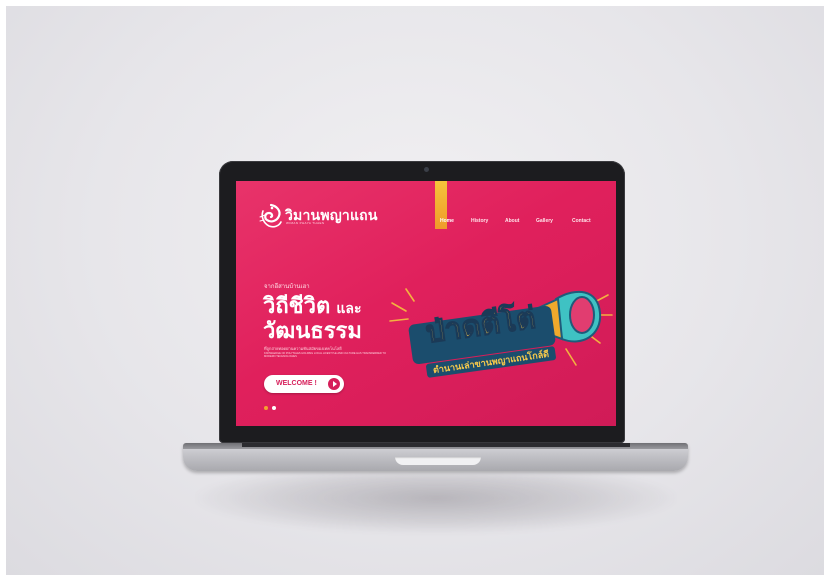 This screenshot has width=830, height=581. Describe the element at coordinates (544, 221) in the screenshot. I see `nav-gallery: Gallery` at that location.